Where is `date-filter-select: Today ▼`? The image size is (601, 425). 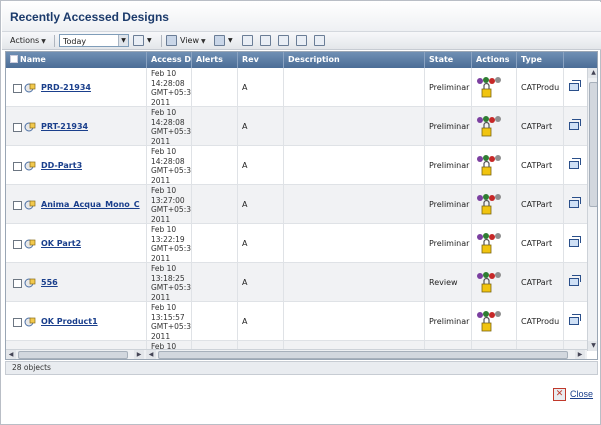 date-filter-select: Today ▼ is located at coordinates (94, 40).